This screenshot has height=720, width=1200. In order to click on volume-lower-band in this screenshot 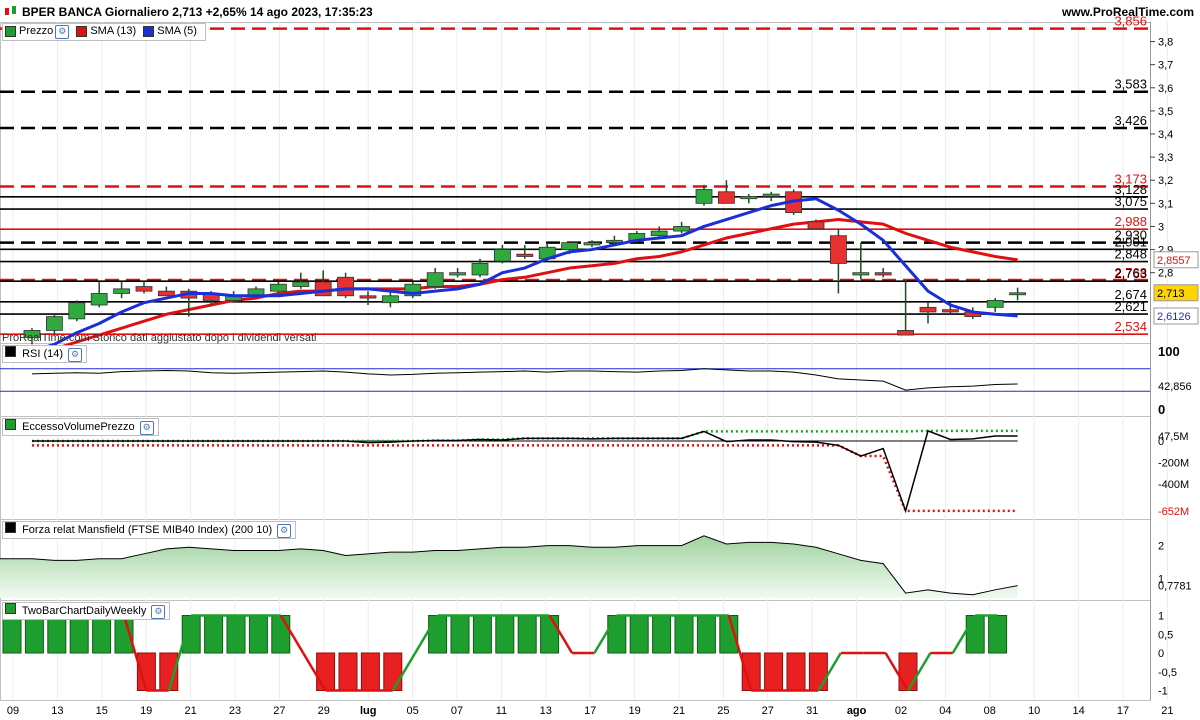, I will do `click(525, 478)`.